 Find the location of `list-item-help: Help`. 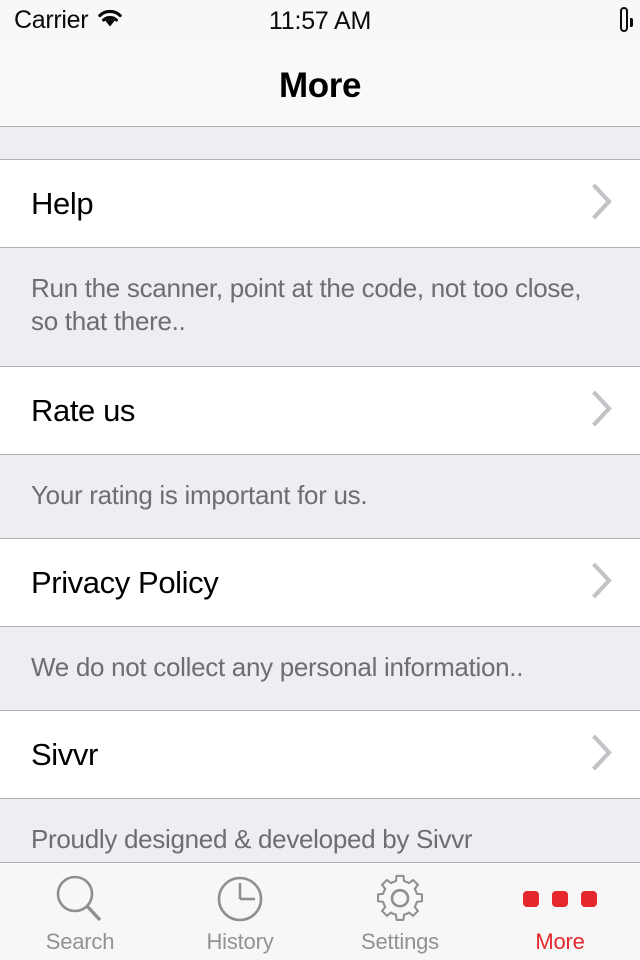

list-item-help: Help is located at coordinates (320, 204).